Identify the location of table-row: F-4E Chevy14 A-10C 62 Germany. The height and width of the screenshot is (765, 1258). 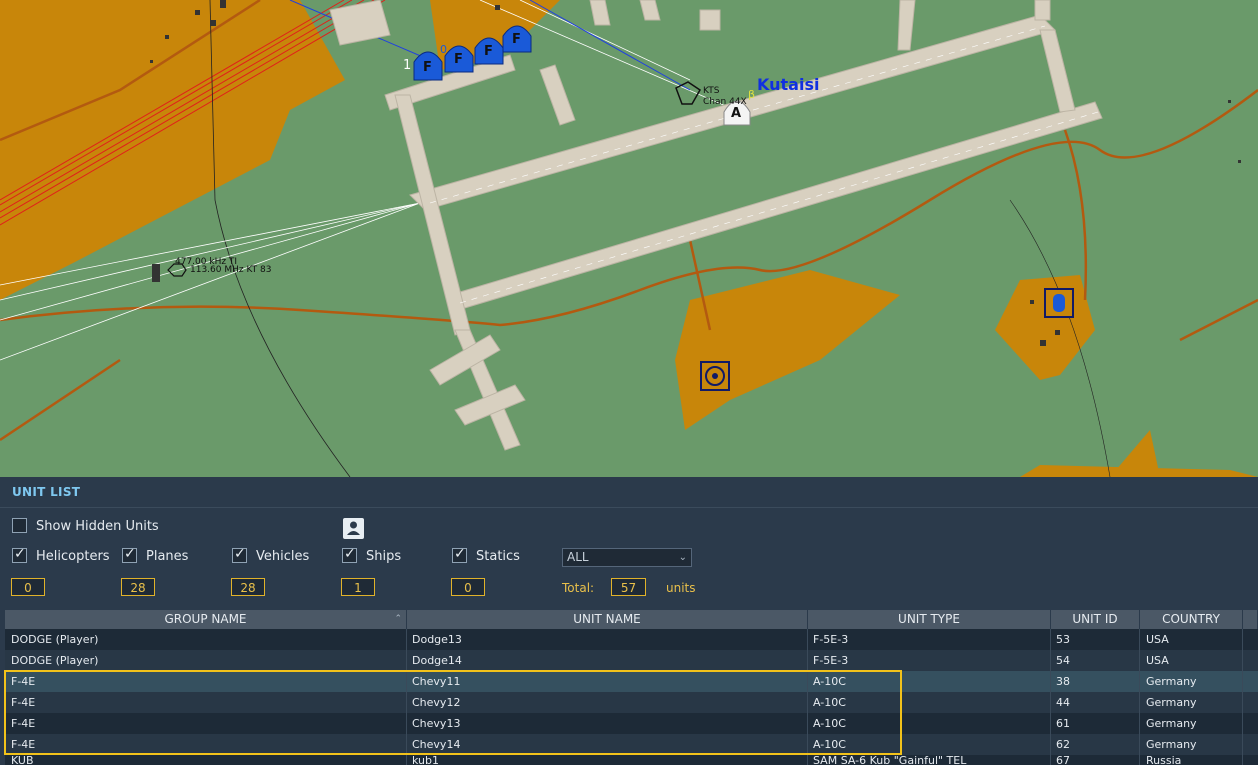
(631, 744).